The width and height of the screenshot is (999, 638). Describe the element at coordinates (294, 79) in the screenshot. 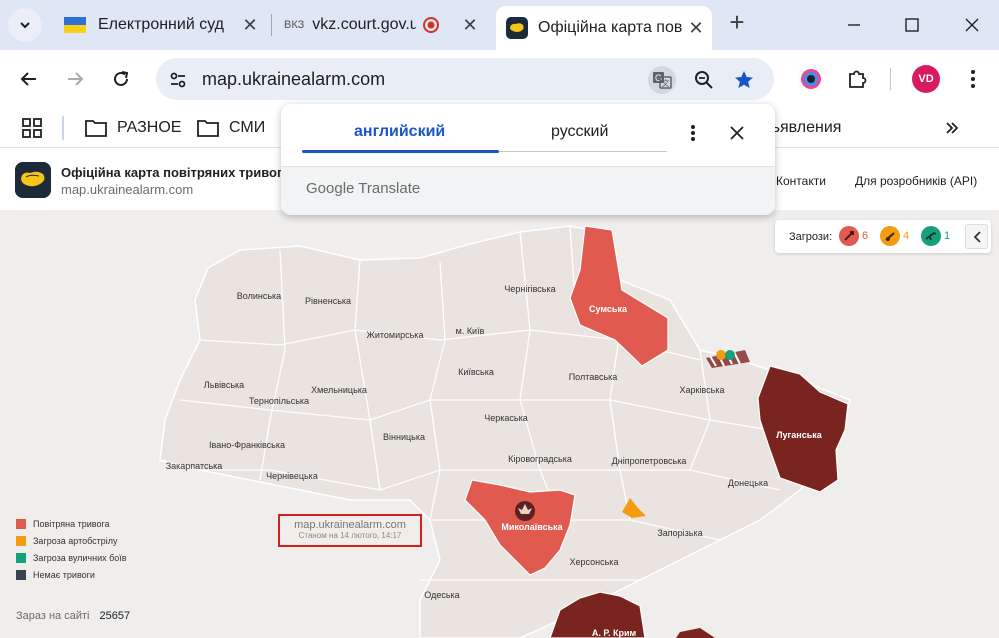

I see `url-text: map.ukrainealarm.com` at that location.